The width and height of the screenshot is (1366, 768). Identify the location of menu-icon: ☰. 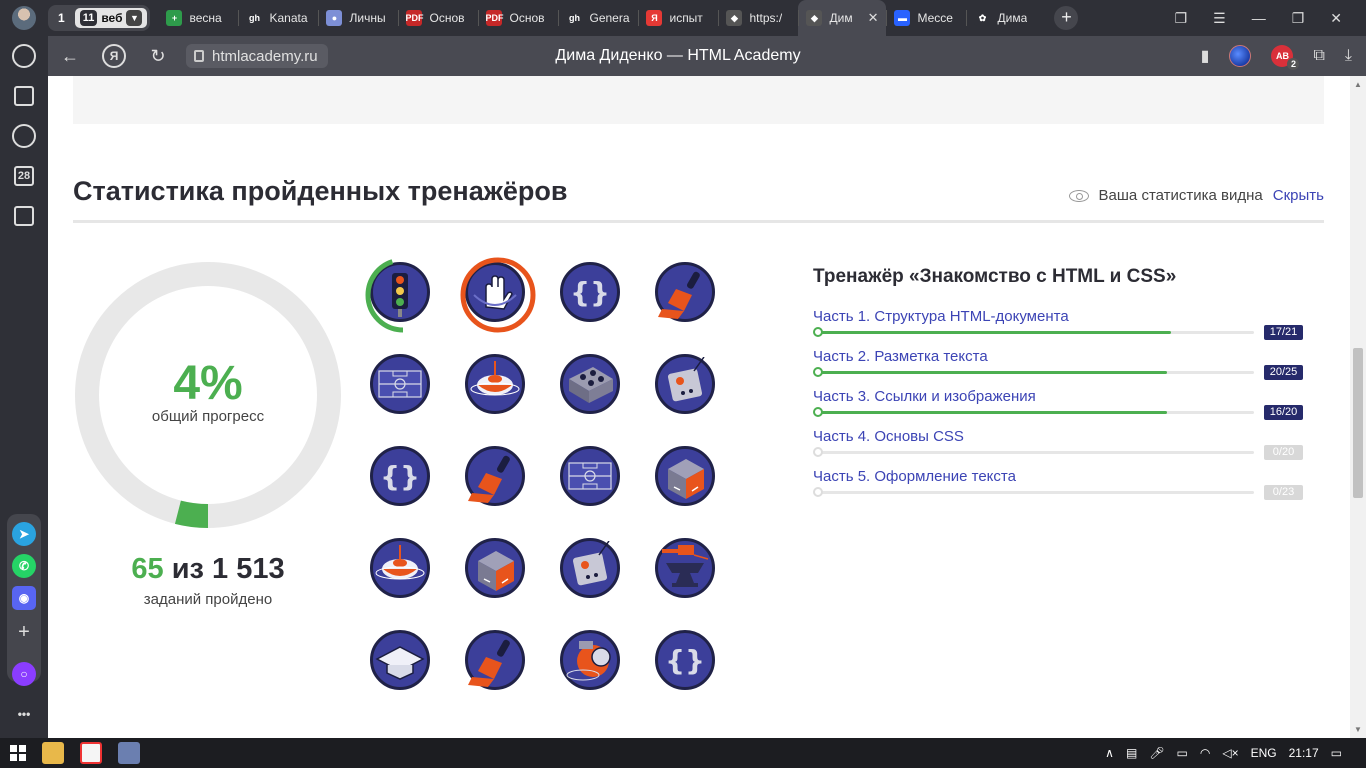
(1219, 18).